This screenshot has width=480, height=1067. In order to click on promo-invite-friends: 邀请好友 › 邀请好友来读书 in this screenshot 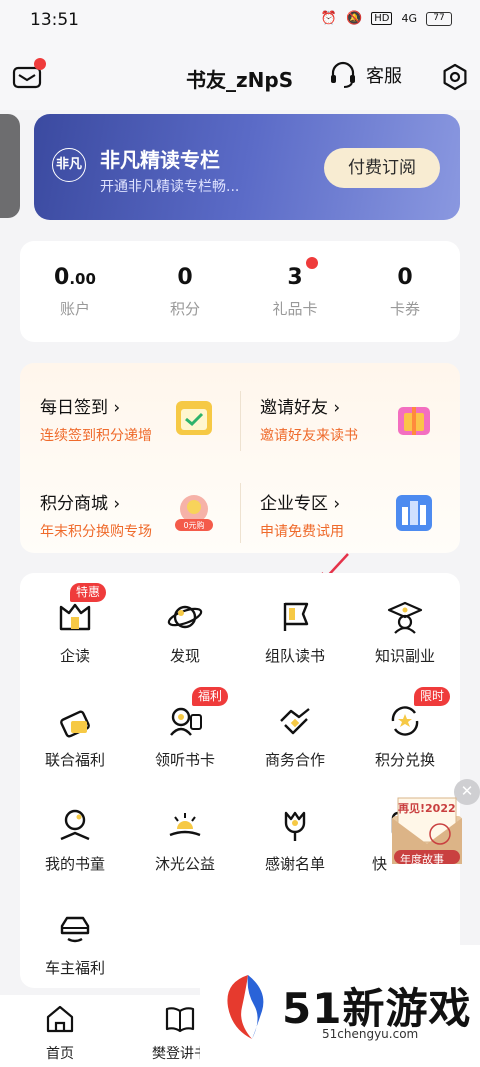, I will do `click(345, 411)`.